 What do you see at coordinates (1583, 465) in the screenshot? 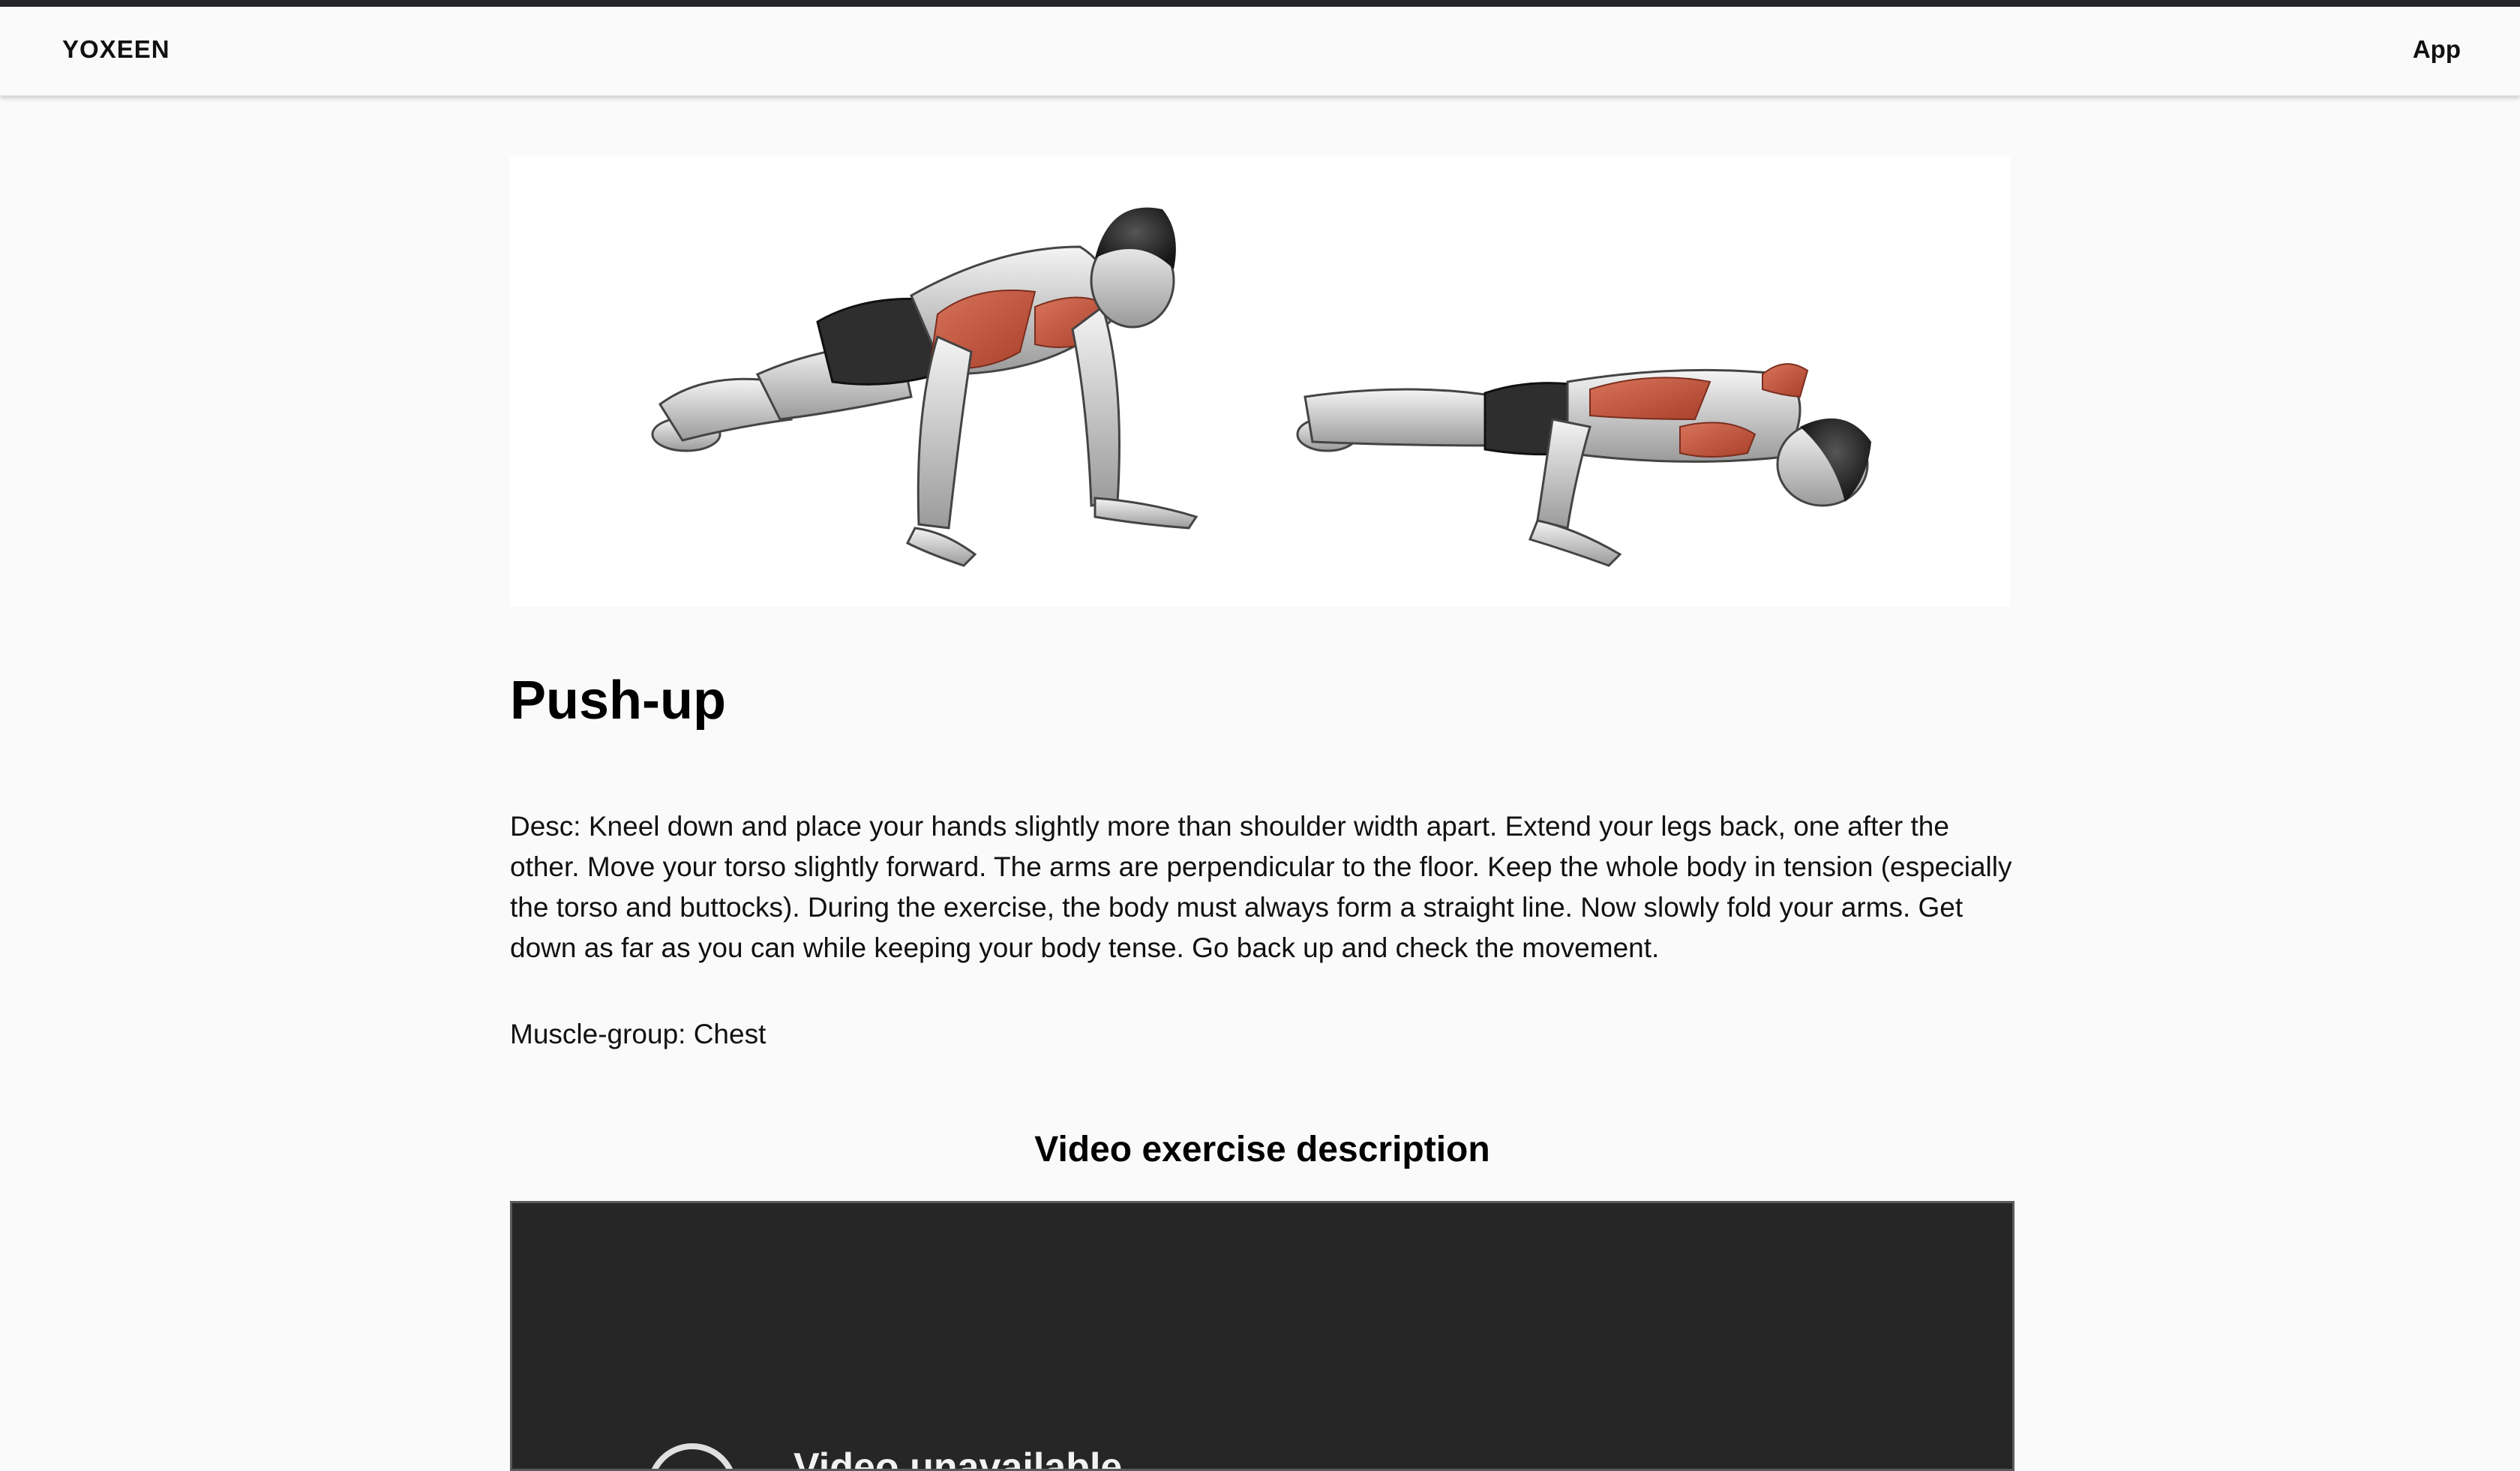
I see `pushup-down-position-figure` at bounding box center [1583, 465].